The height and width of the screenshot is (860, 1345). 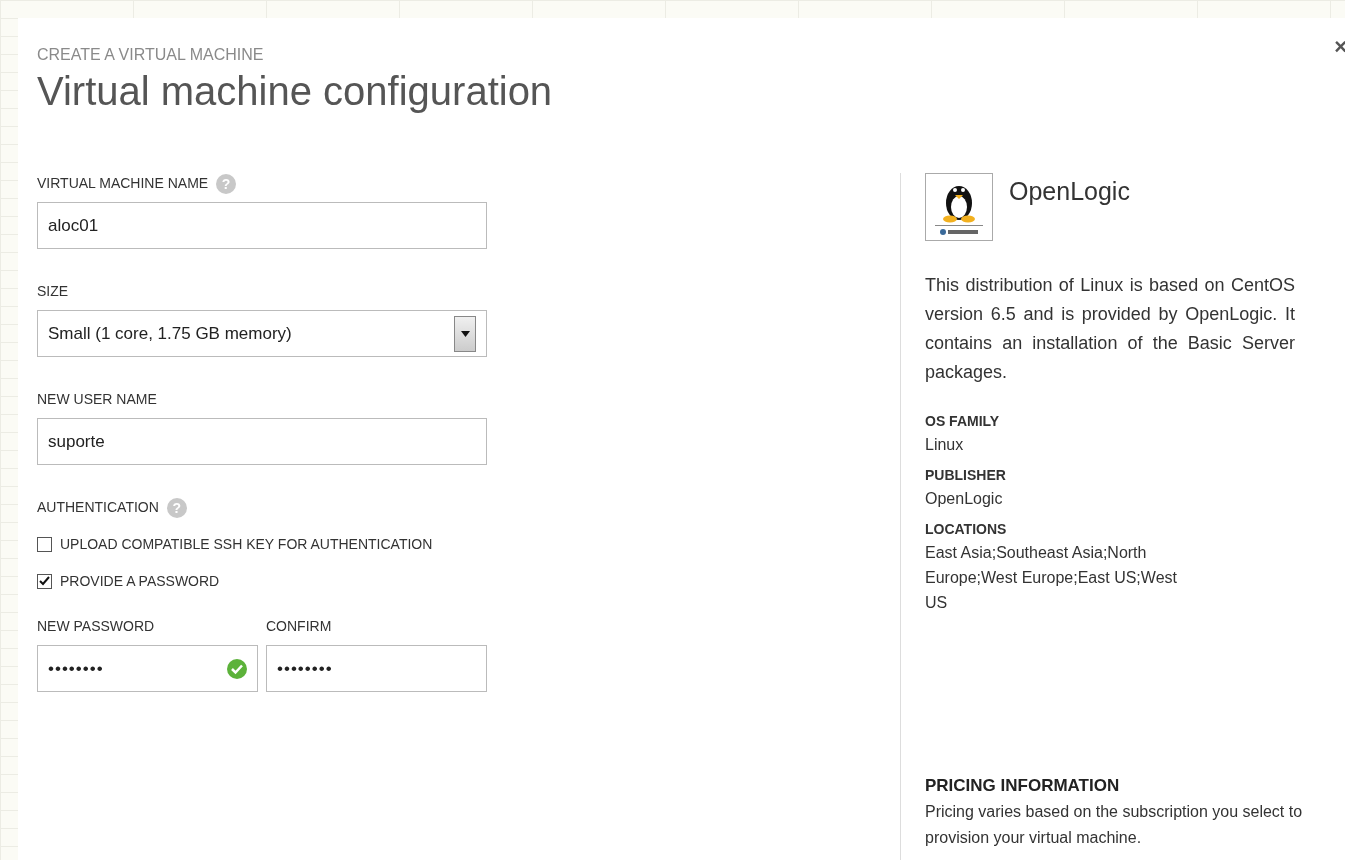 What do you see at coordinates (1051, 578) in the screenshot?
I see `detail-value: East Asia;Southeast Asia;North Europe;West Europe;East US;West US` at bounding box center [1051, 578].